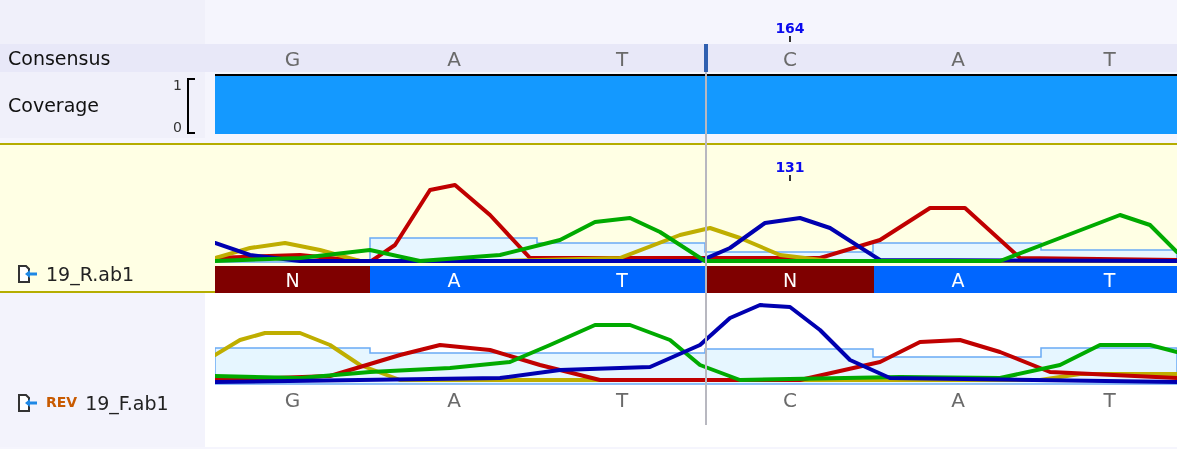 The height and width of the screenshot is (449, 1177). I want to click on file-name: 19_F.ab1, so click(127, 403).